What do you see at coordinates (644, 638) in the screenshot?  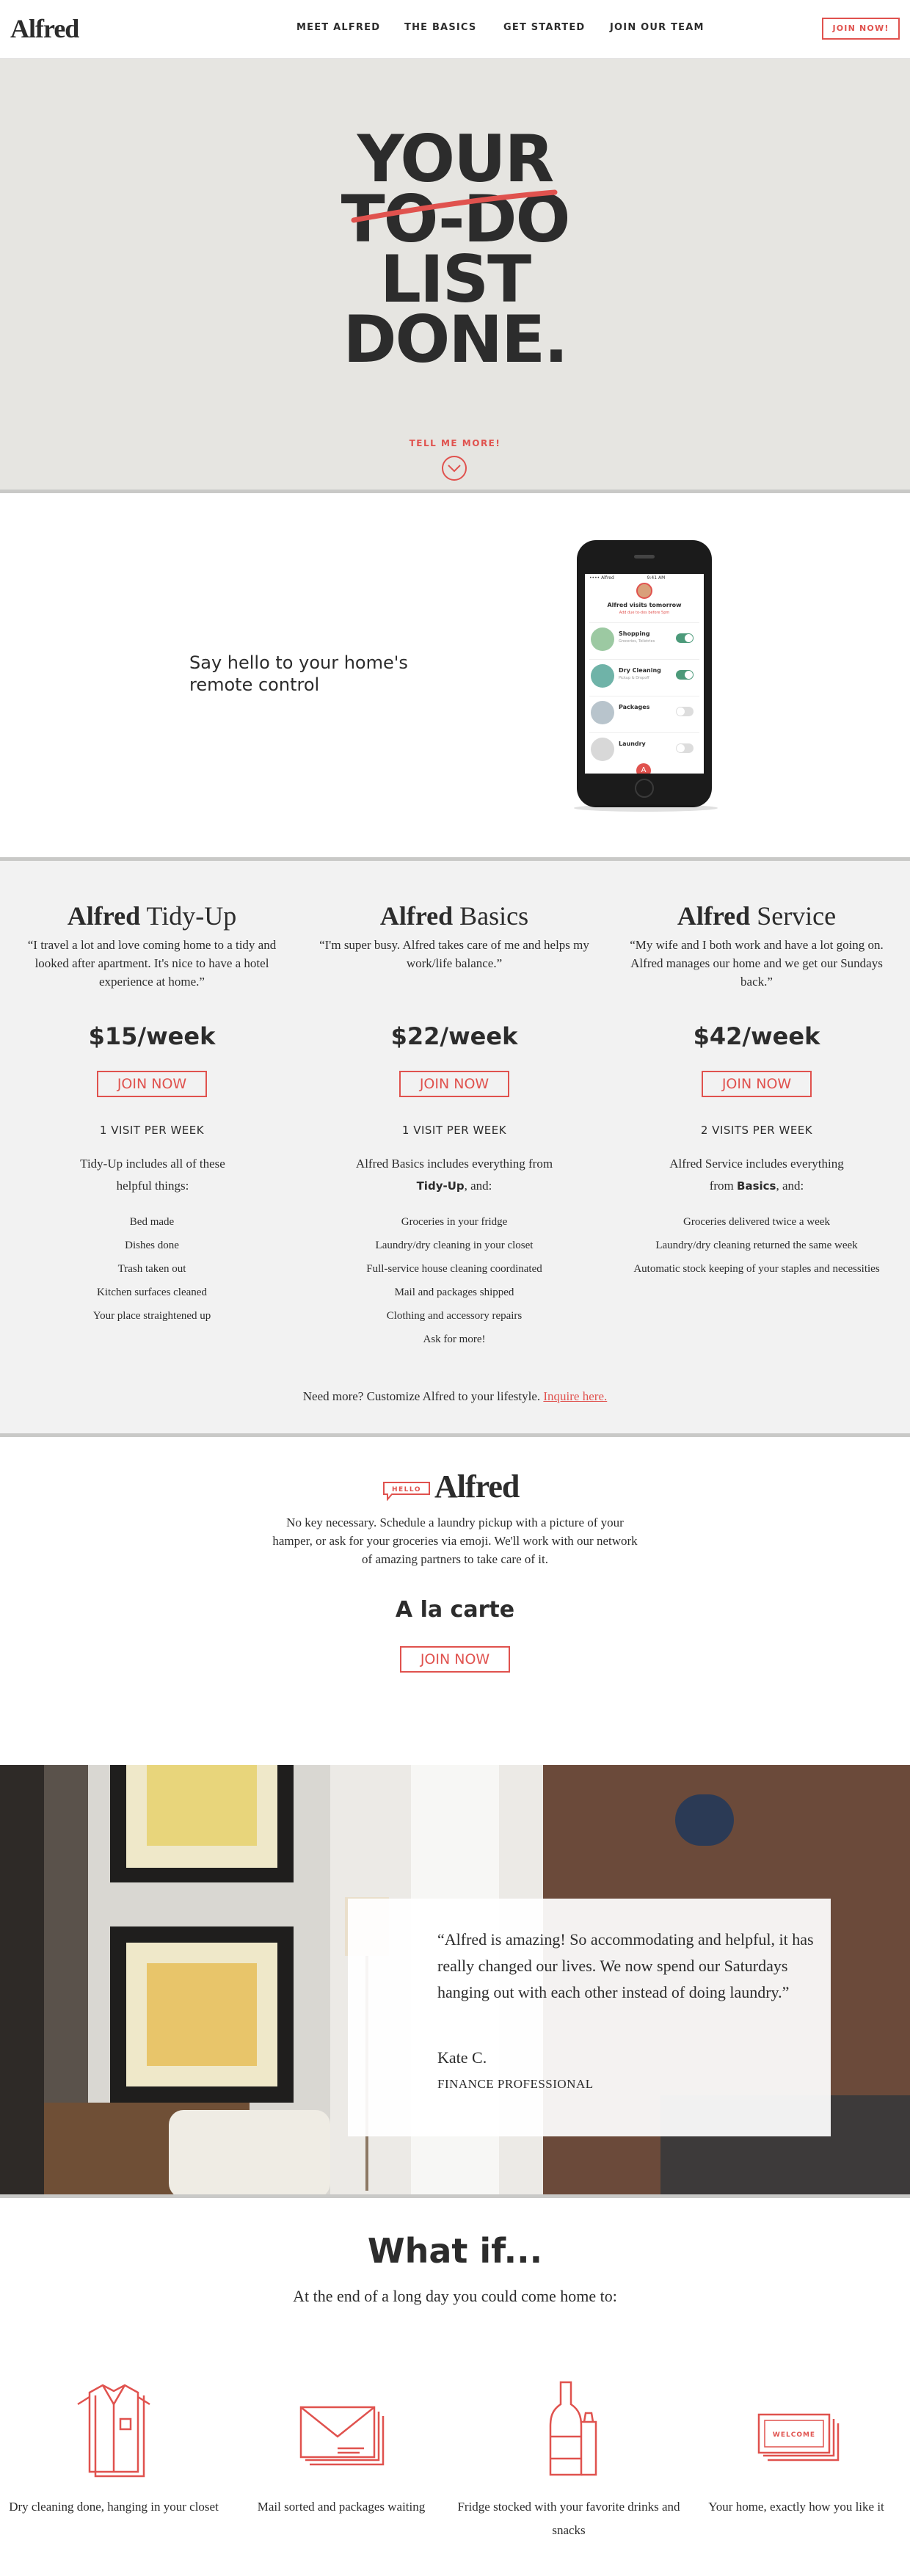 I see `phone-task-row: Shopping Groceries, Toiletries` at bounding box center [644, 638].